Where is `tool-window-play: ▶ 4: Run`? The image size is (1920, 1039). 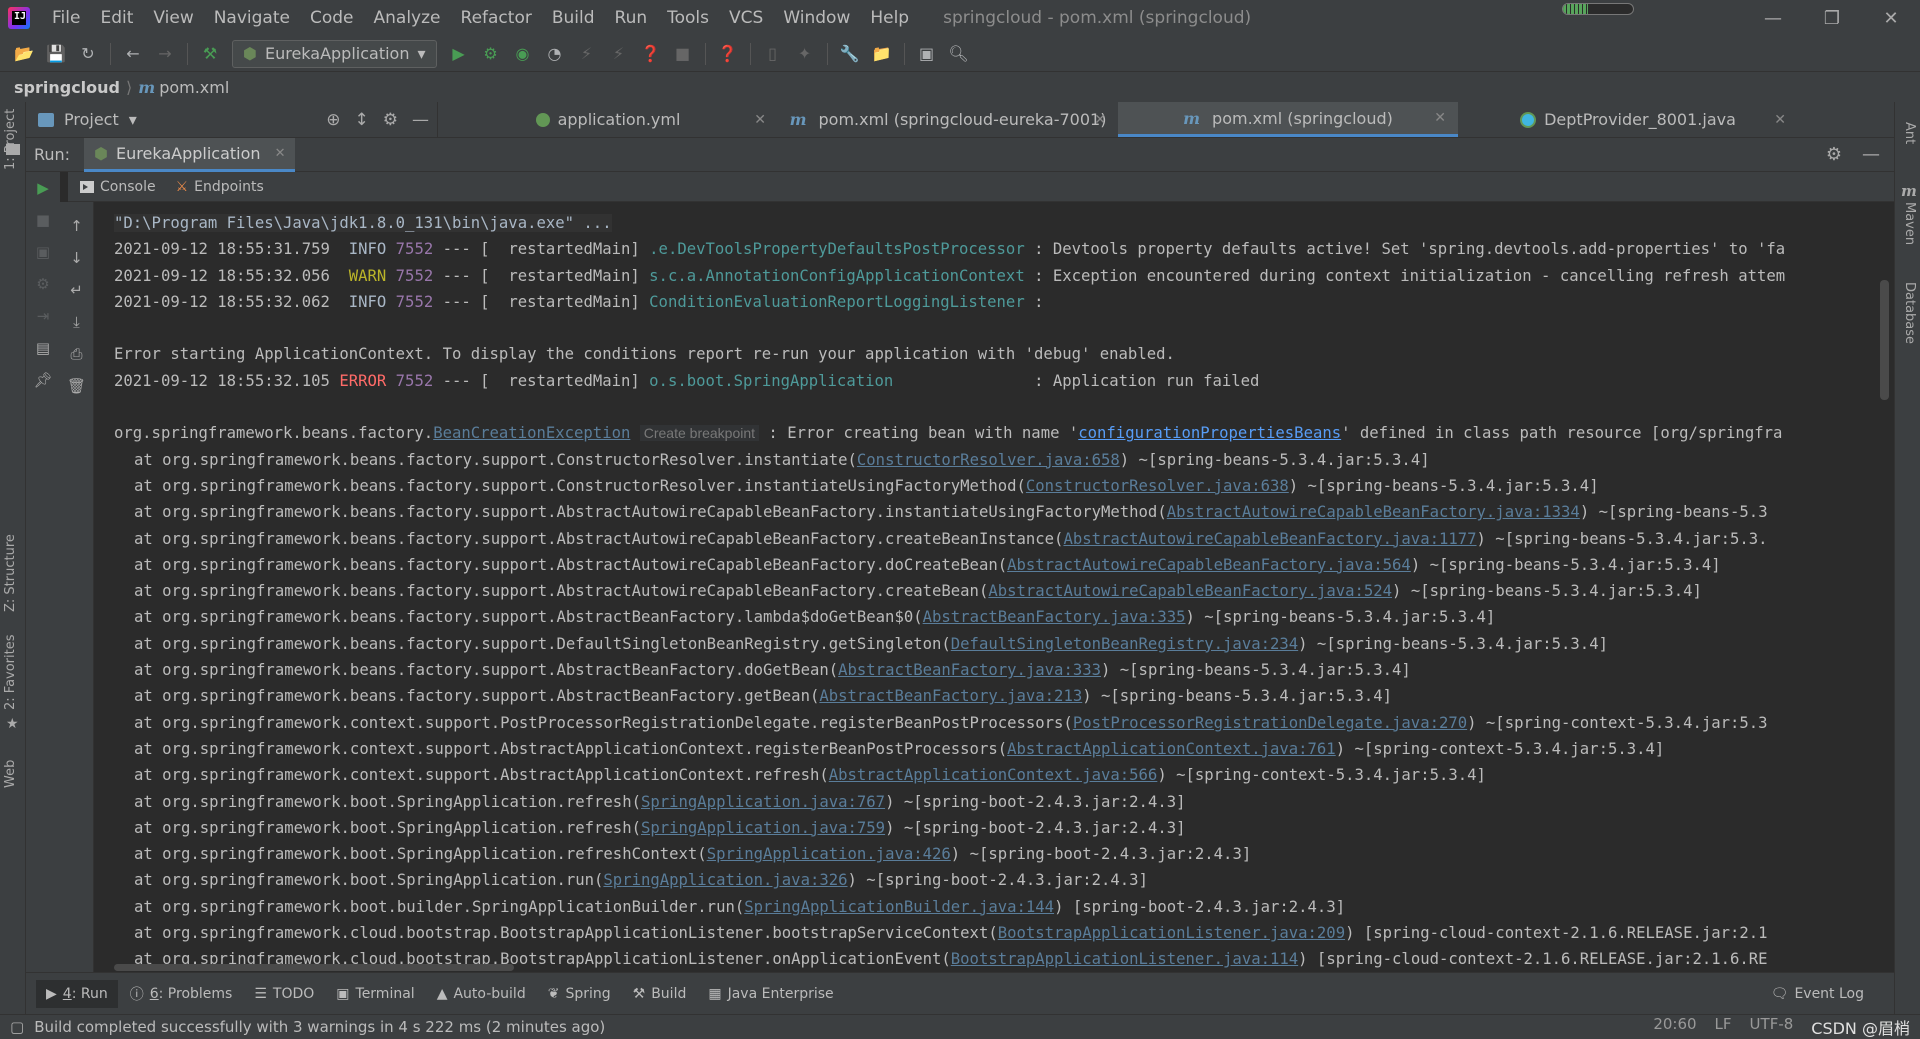 tool-window-play: ▶ 4: Run is located at coordinates (77, 993).